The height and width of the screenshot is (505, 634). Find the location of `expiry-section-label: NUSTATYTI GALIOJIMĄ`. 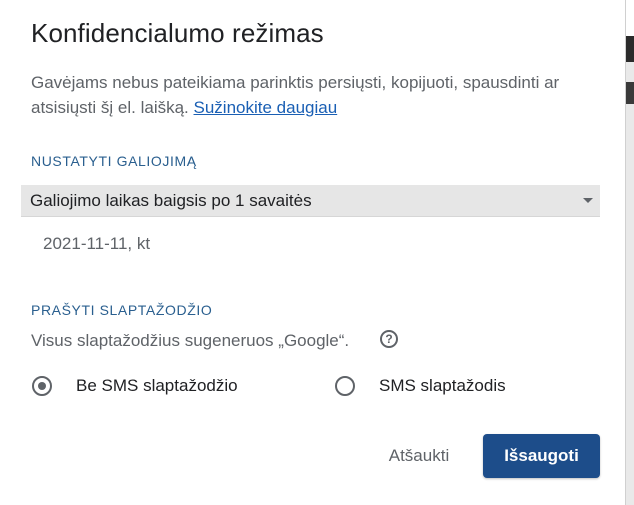

expiry-section-label: NUSTATYTI GALIOJIMĄ is located at coordinates (114, 161).